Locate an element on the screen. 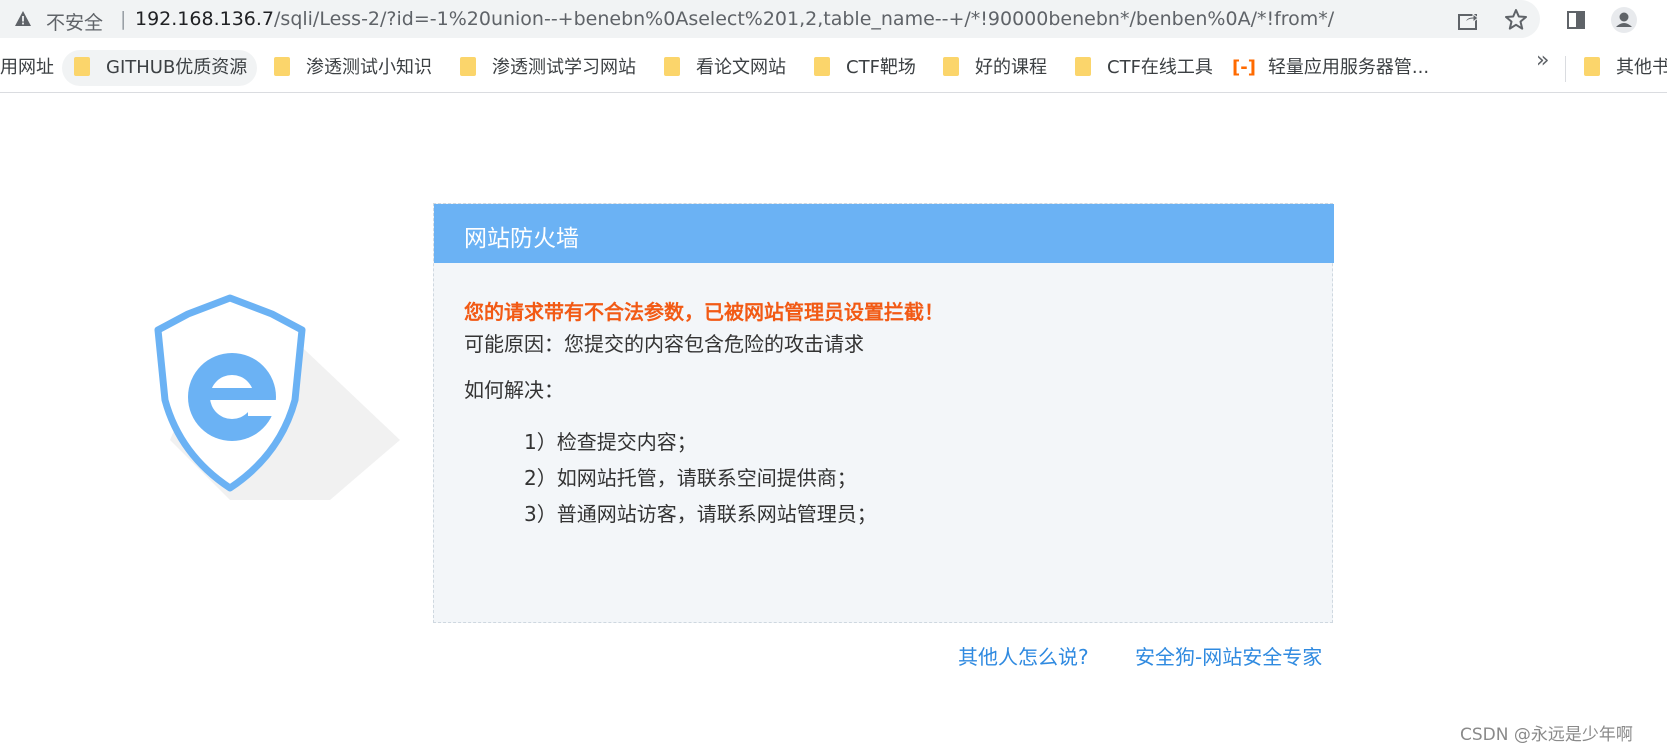  bookmark-label: GITHUB优质资源 is located at coordinates (177, 67).